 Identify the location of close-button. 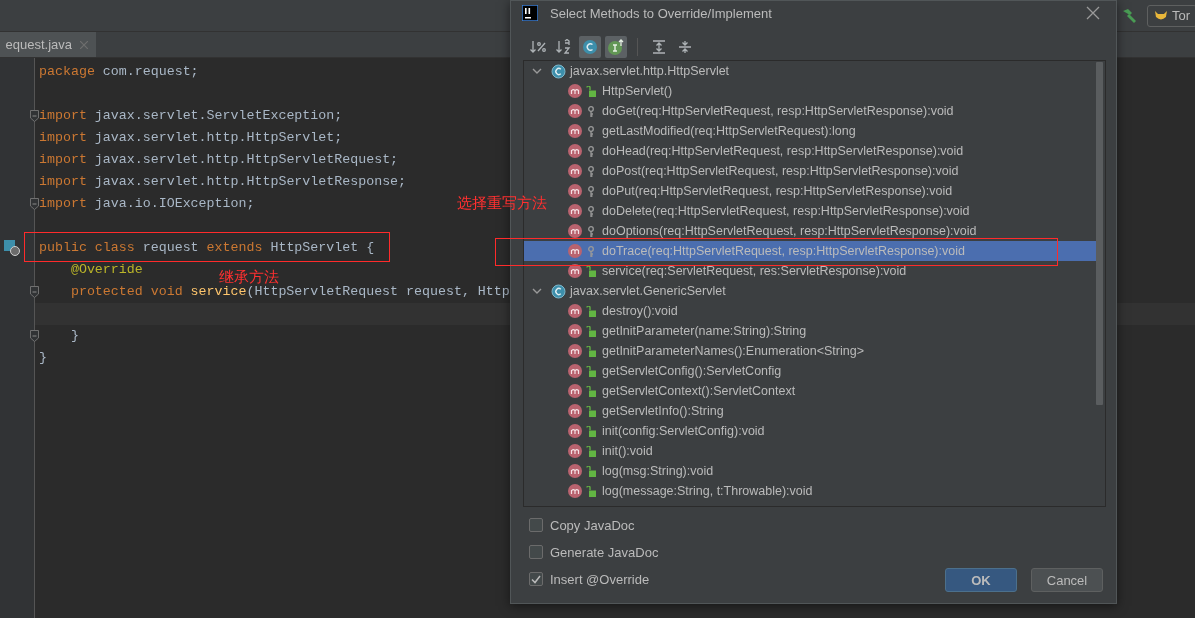
(1093, 13).